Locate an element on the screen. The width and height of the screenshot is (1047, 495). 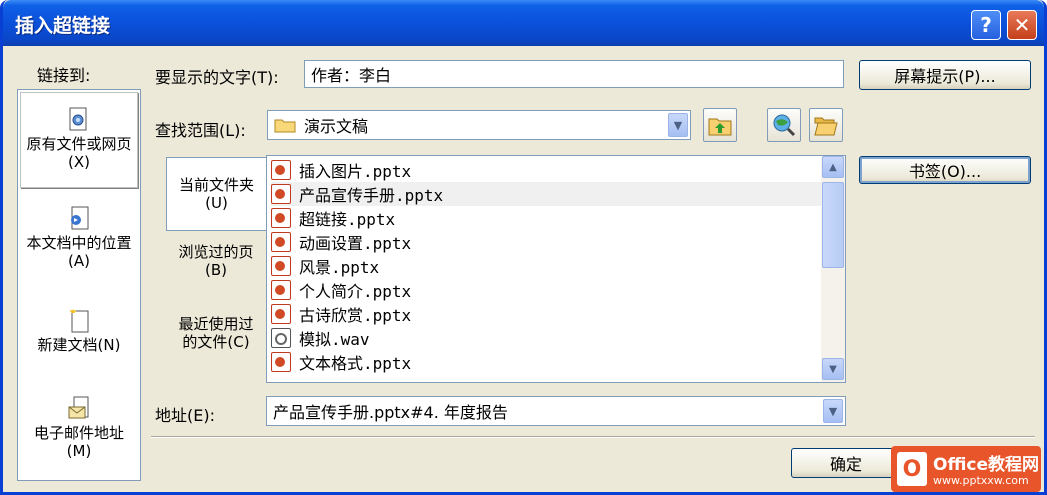
display-text-input: 作者：李白 is located at coordinates (574, 74).